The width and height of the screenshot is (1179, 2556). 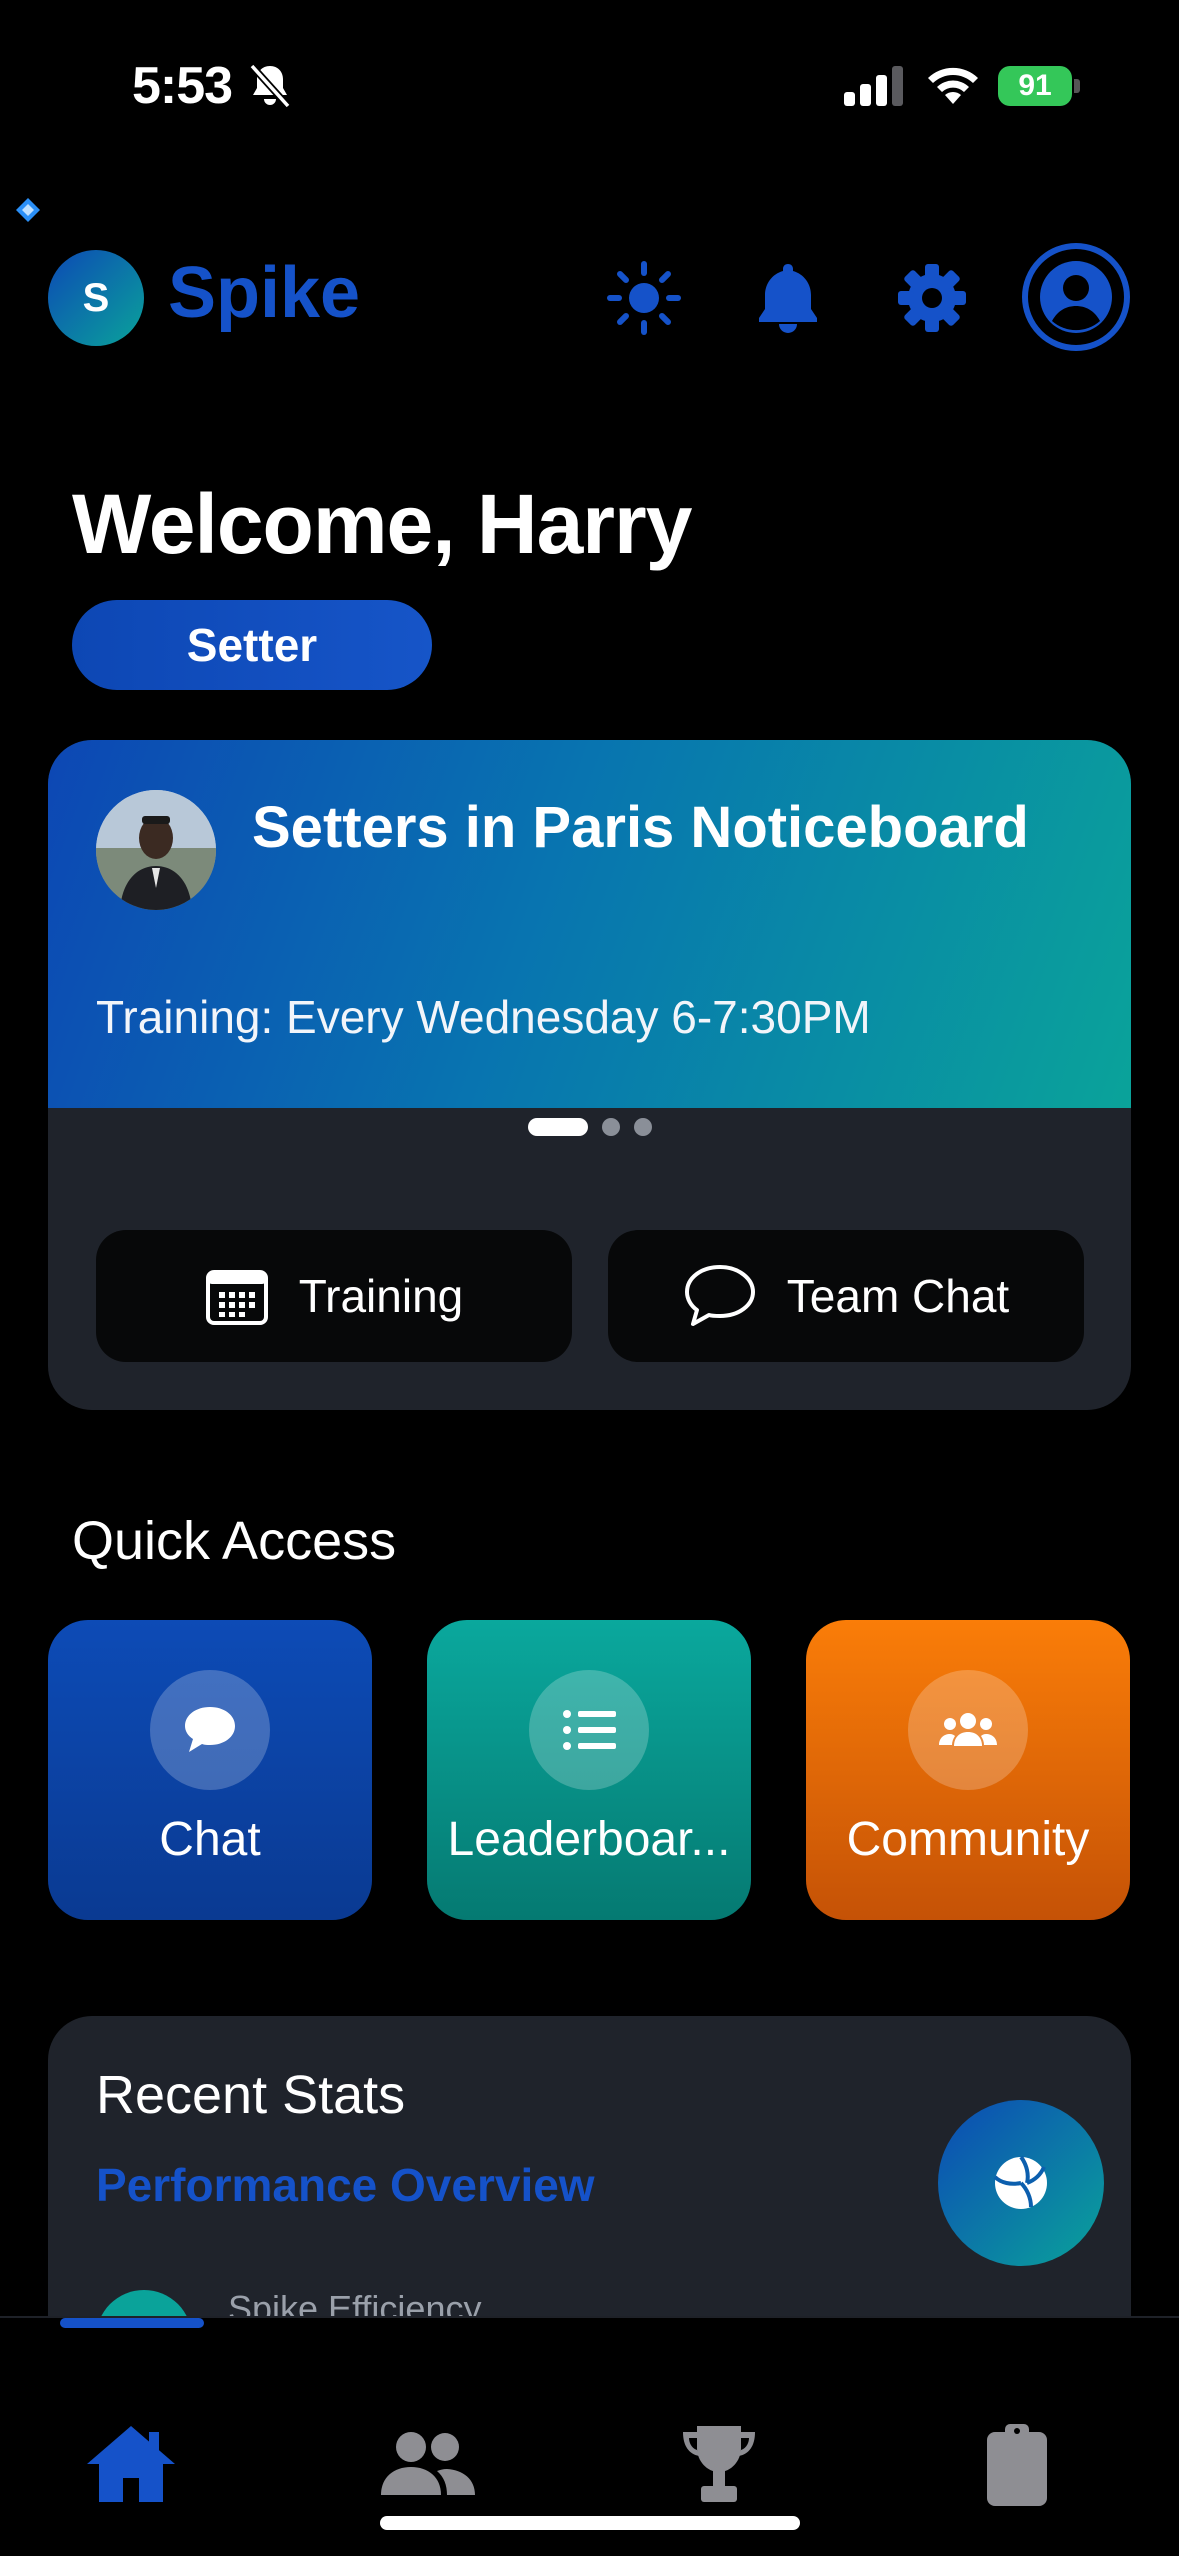 I want to click on quick-access-community-label: Community, so click(x=968, y=1839).